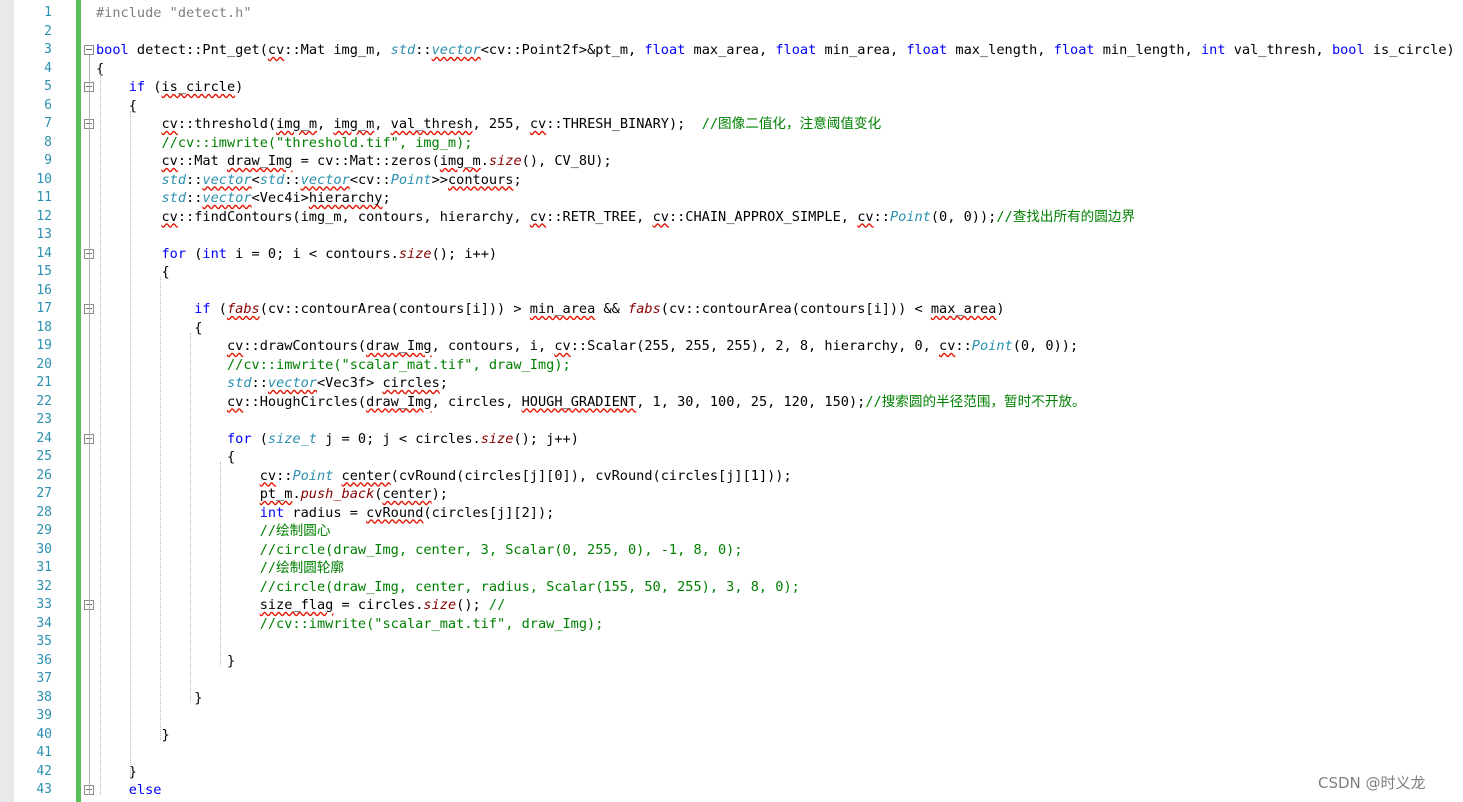  I want to click on line-number: 1, so click(48, 12).